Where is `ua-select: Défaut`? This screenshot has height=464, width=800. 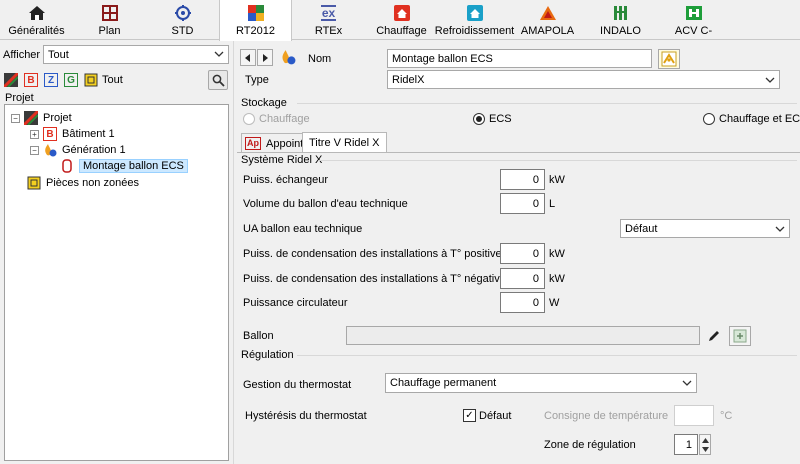
ua-select: Défaut is located at coordinates (705, 228).